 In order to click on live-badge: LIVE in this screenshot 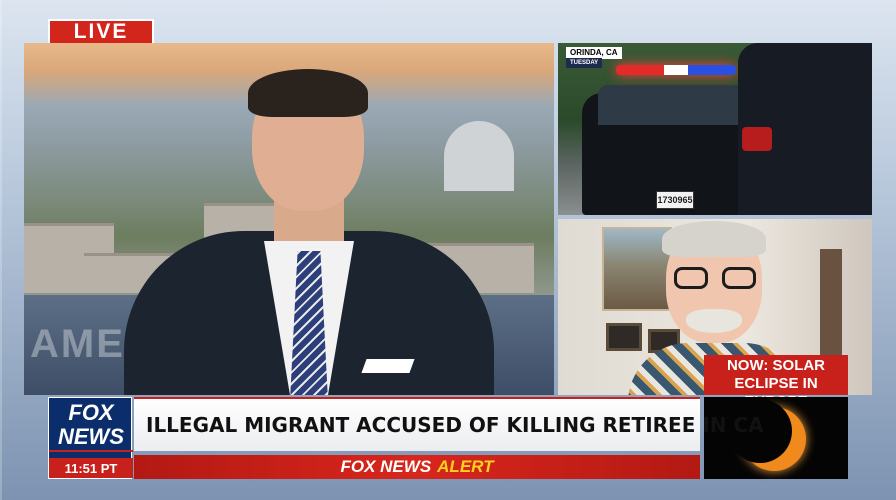, I will do `click(101, 32)`.